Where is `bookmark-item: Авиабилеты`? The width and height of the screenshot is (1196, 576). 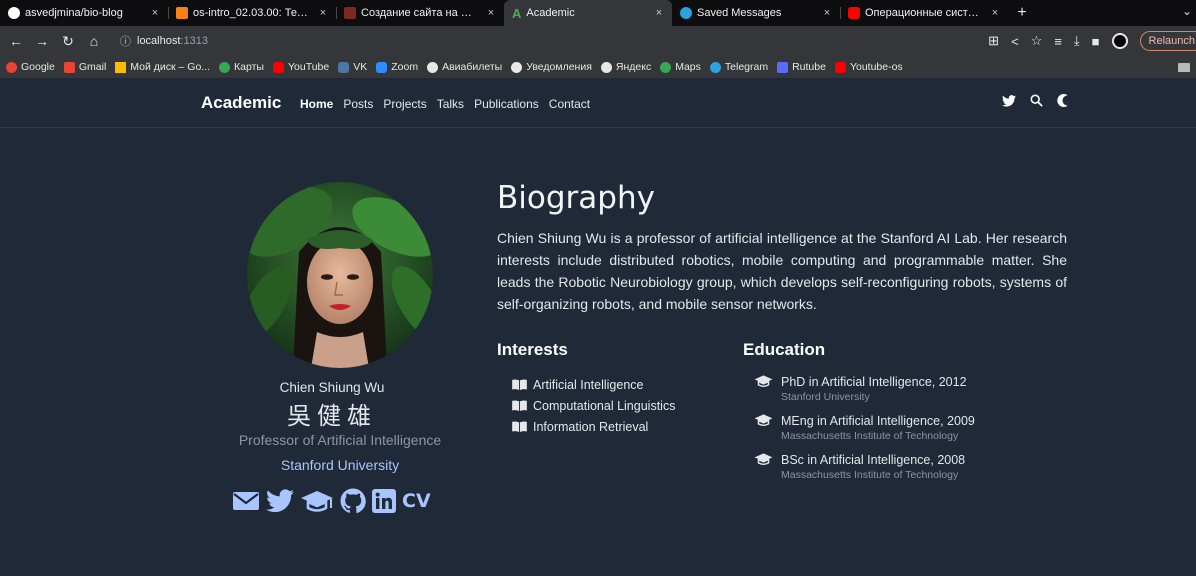 bookmark-item: Авиабилеты is located at coordinates (464, 67).